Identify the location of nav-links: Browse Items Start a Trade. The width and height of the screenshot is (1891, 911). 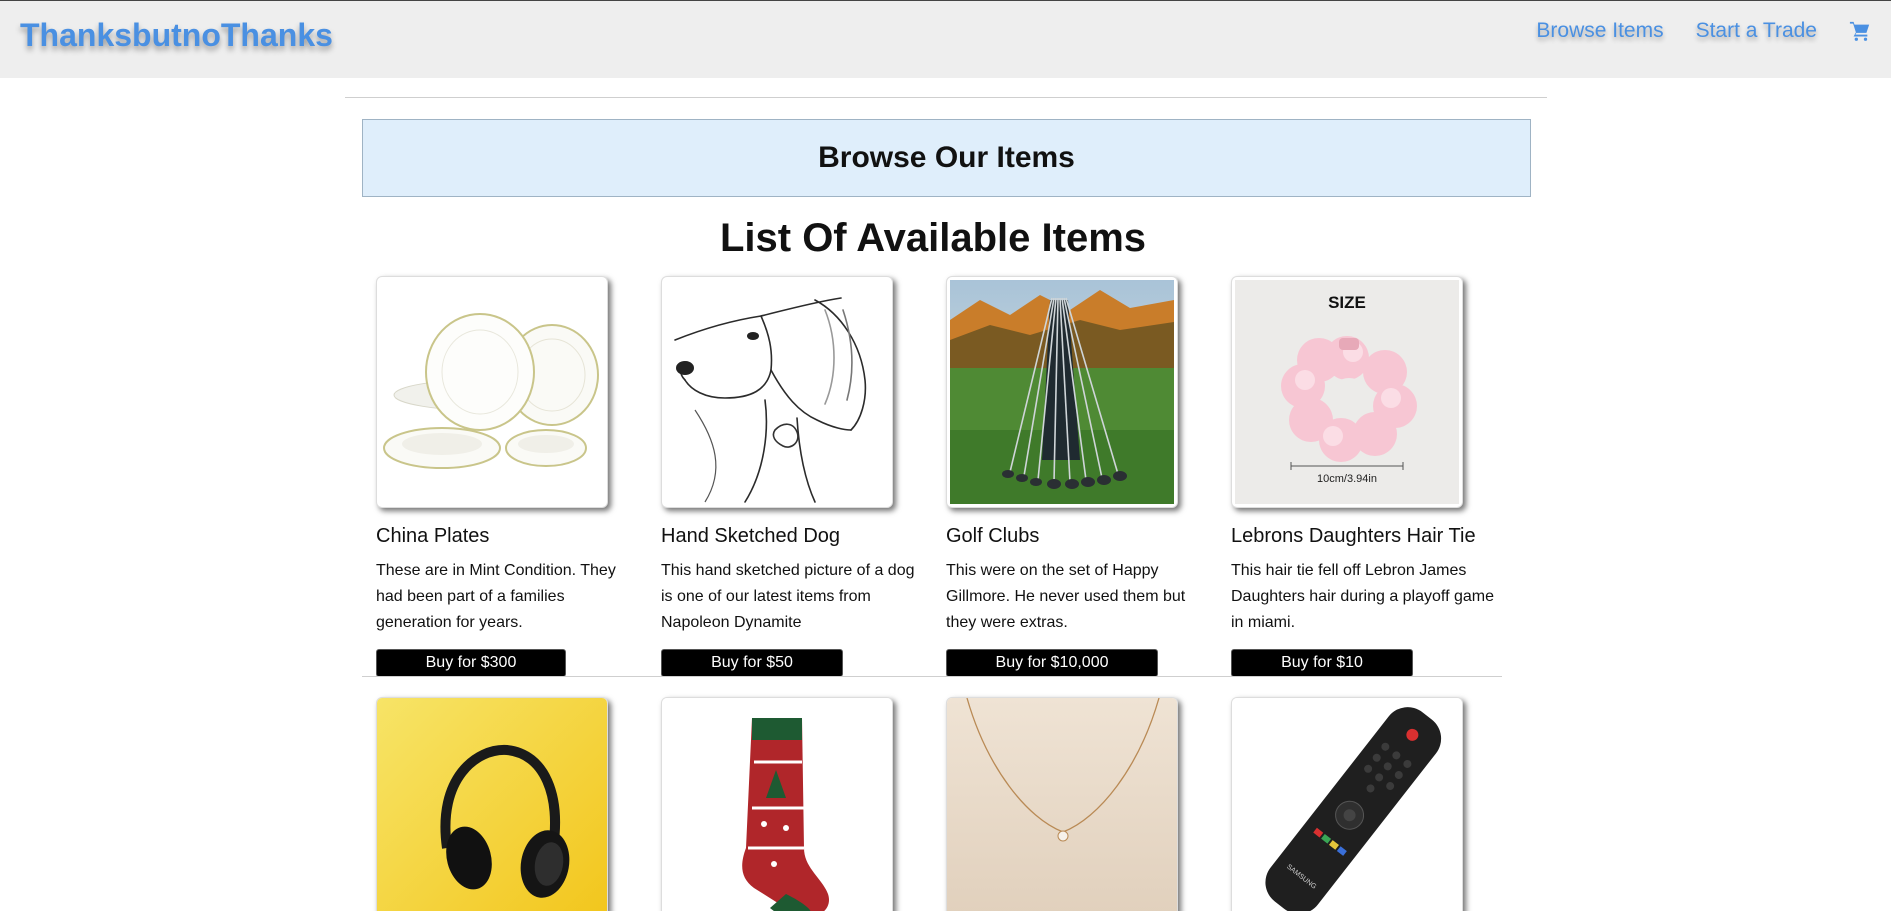
(1703, 31).